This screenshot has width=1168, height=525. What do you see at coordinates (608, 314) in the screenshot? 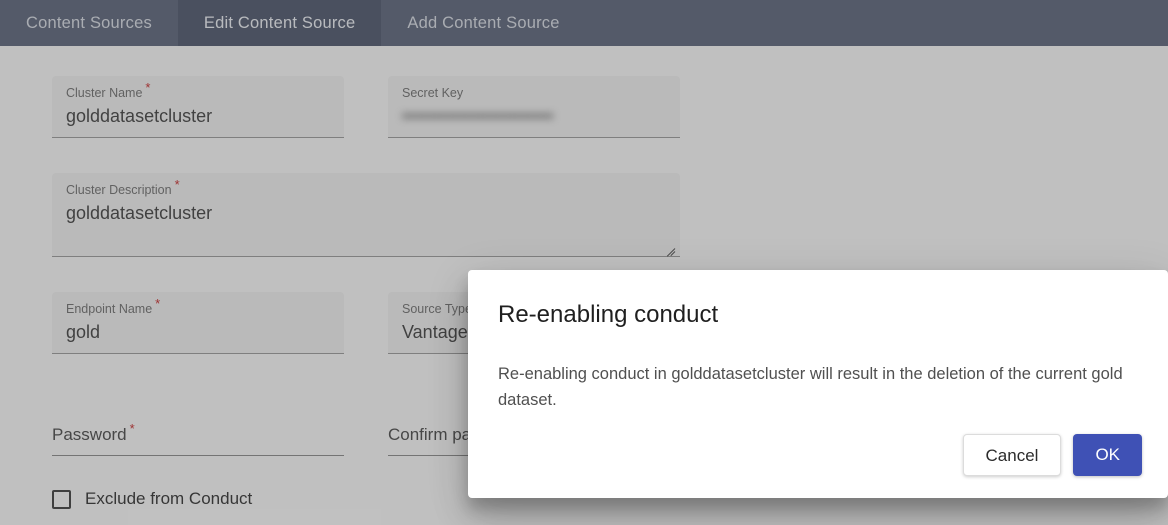
I see `dialog-title: Re-enabling conduct` at bounding box center [608, 314].